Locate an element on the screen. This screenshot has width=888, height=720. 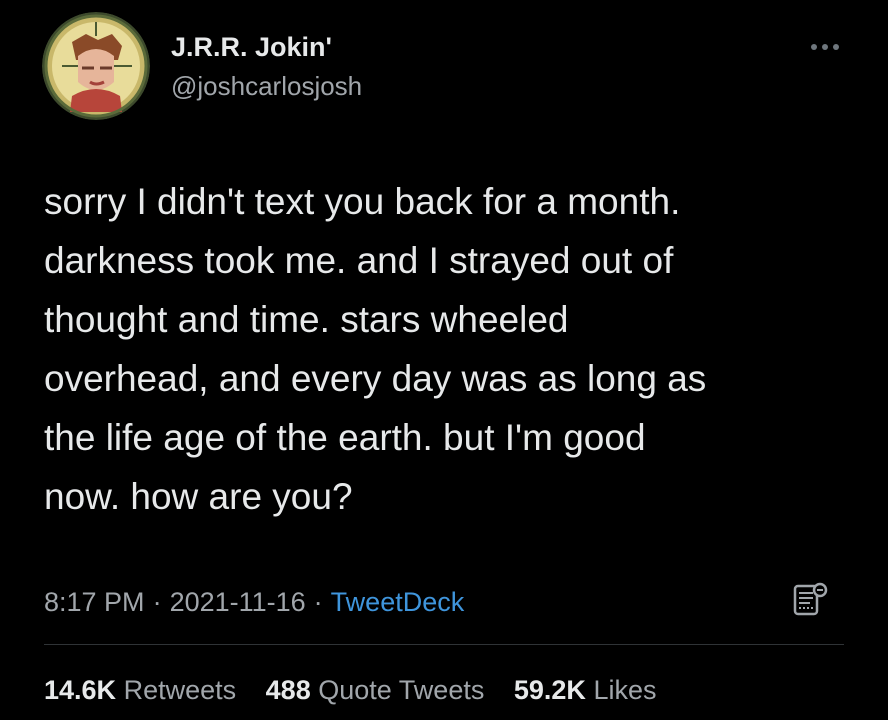
tweet-text-line: now. how are you? is located at coordinates (198, 496).